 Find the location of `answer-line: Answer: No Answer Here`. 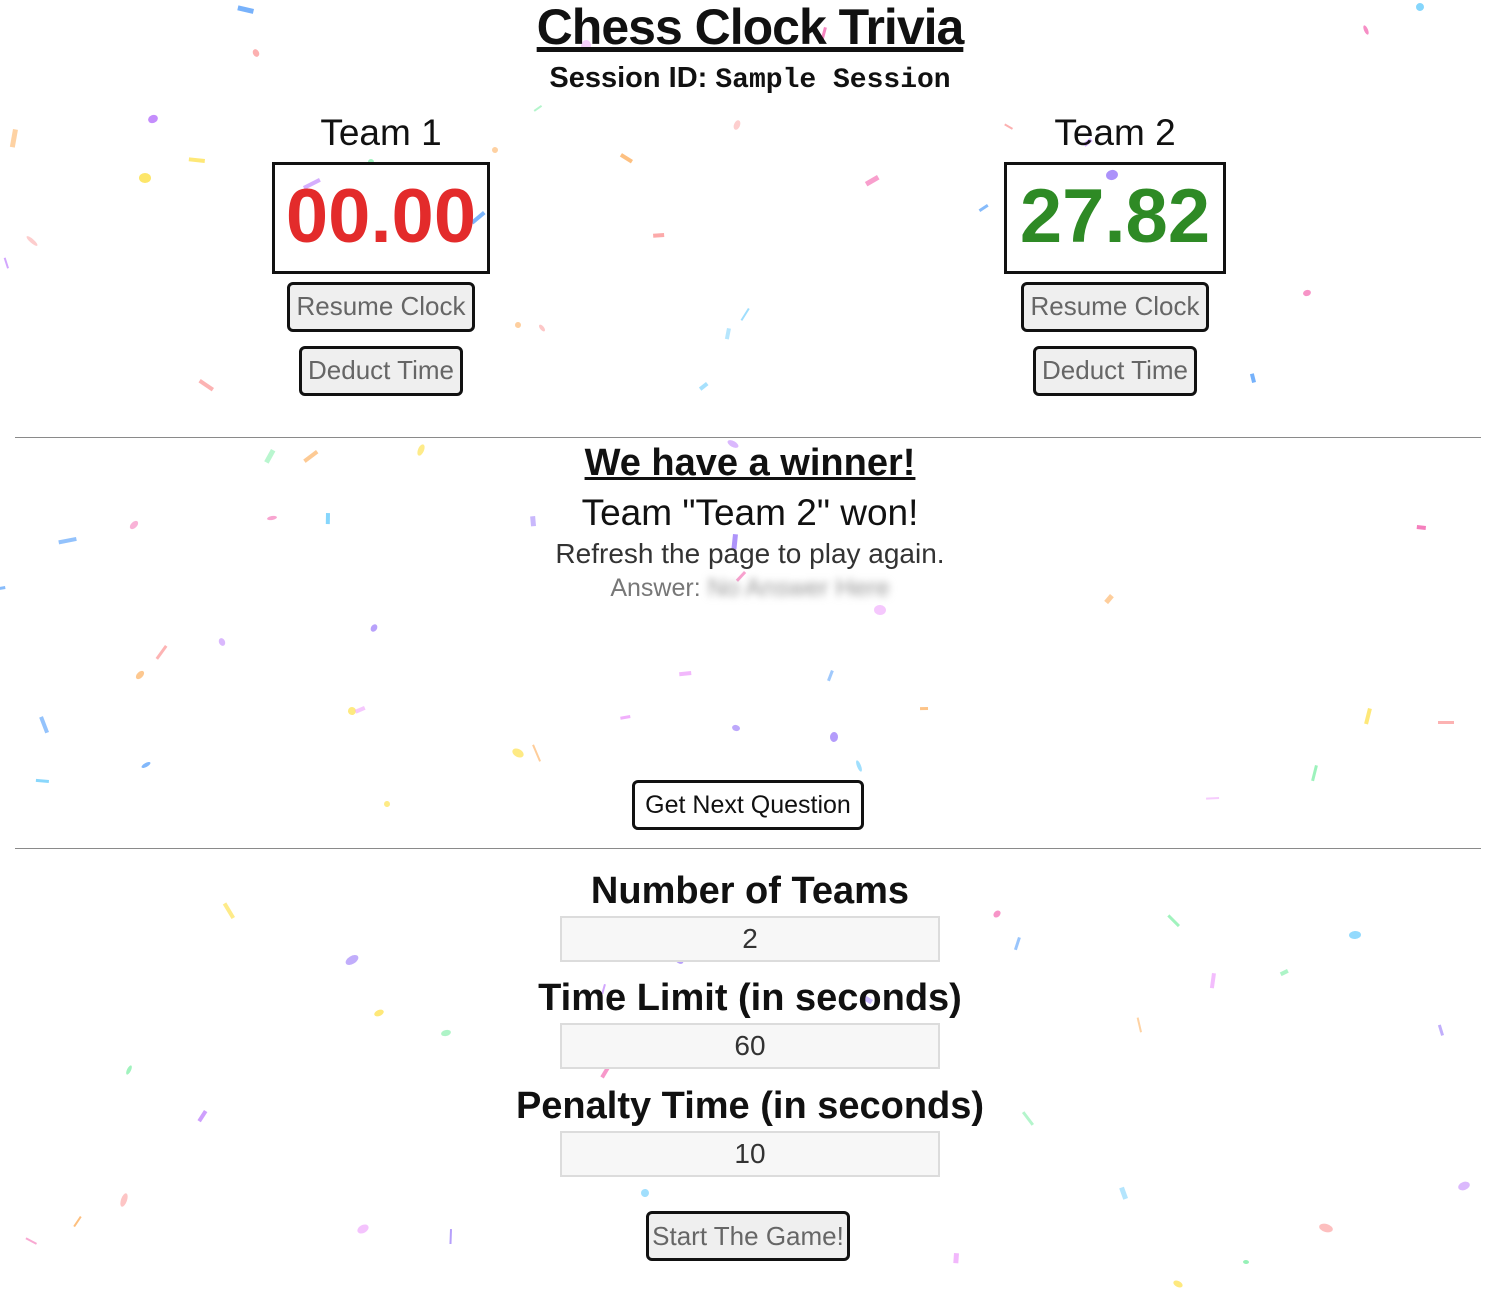

answer-line: Answer: No Answer Here is located at coordinates (750, 588).